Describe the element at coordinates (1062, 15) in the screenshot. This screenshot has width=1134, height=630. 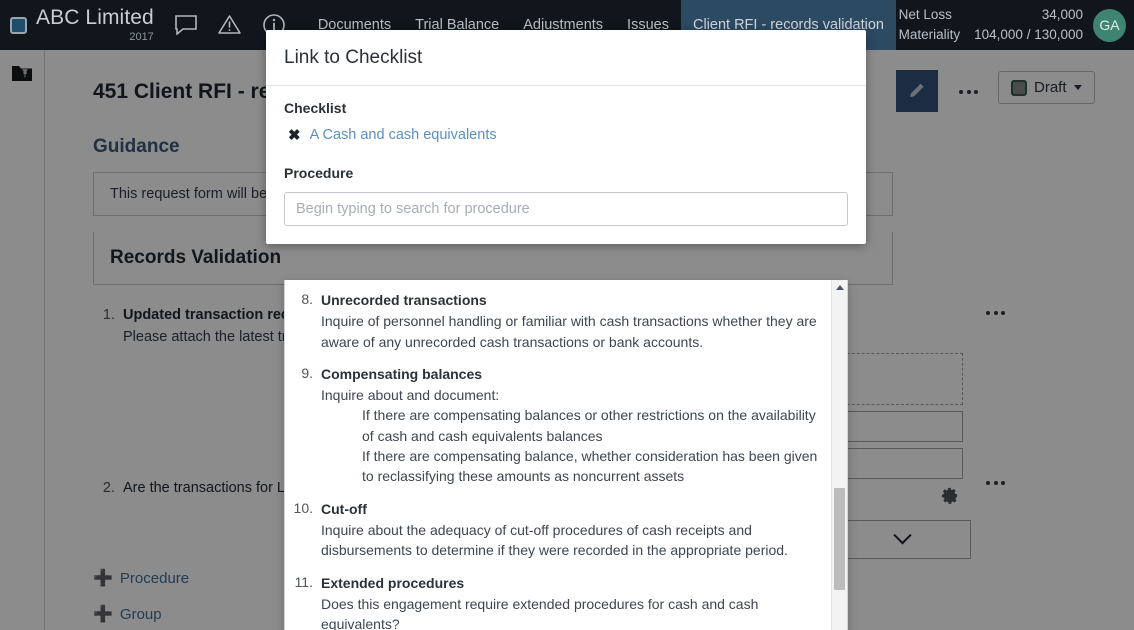
I see `metric-net-loss-value: 34,000` at that location.